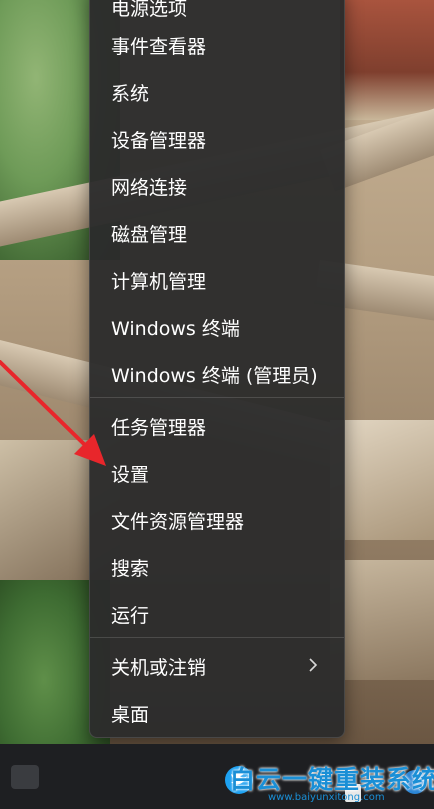  I want to click on menu-item-event-viewer: 事件查看器, so click(217, 45).